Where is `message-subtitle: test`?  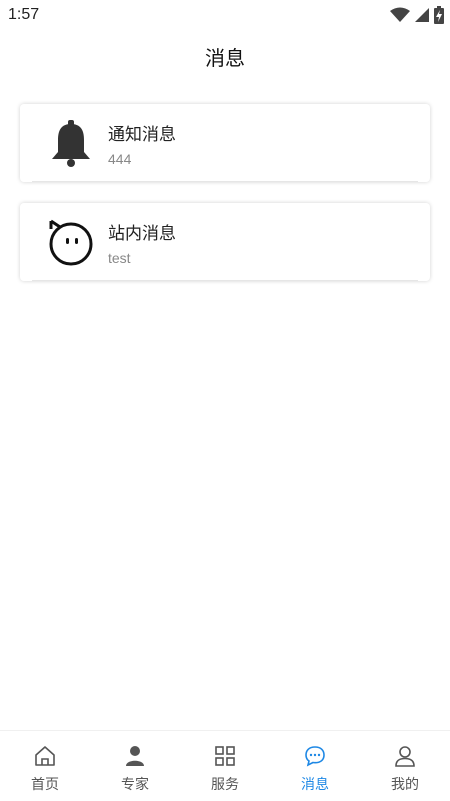
message-subtitle: test is located at coordinates (119, 258).